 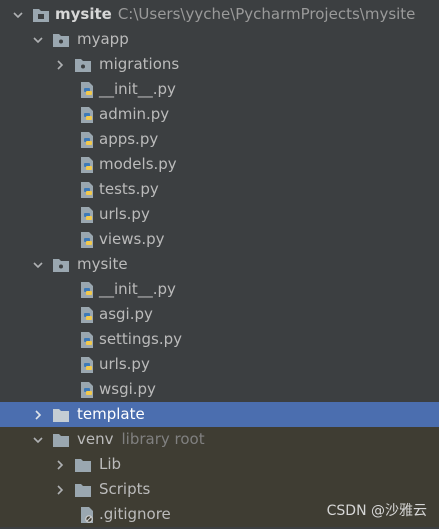 I want to click on tree-row-lib: Lib, so click(x=219, y=464).